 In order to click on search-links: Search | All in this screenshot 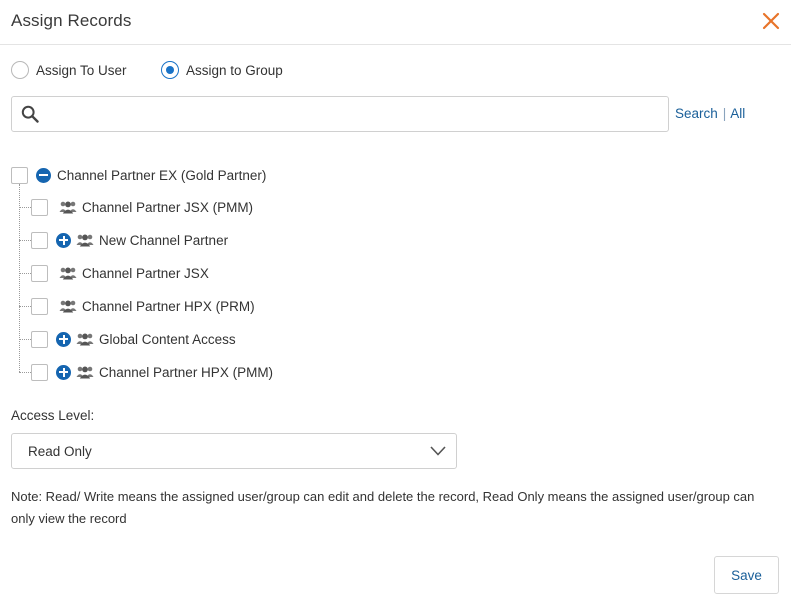, I will do `click(710, 113)`.